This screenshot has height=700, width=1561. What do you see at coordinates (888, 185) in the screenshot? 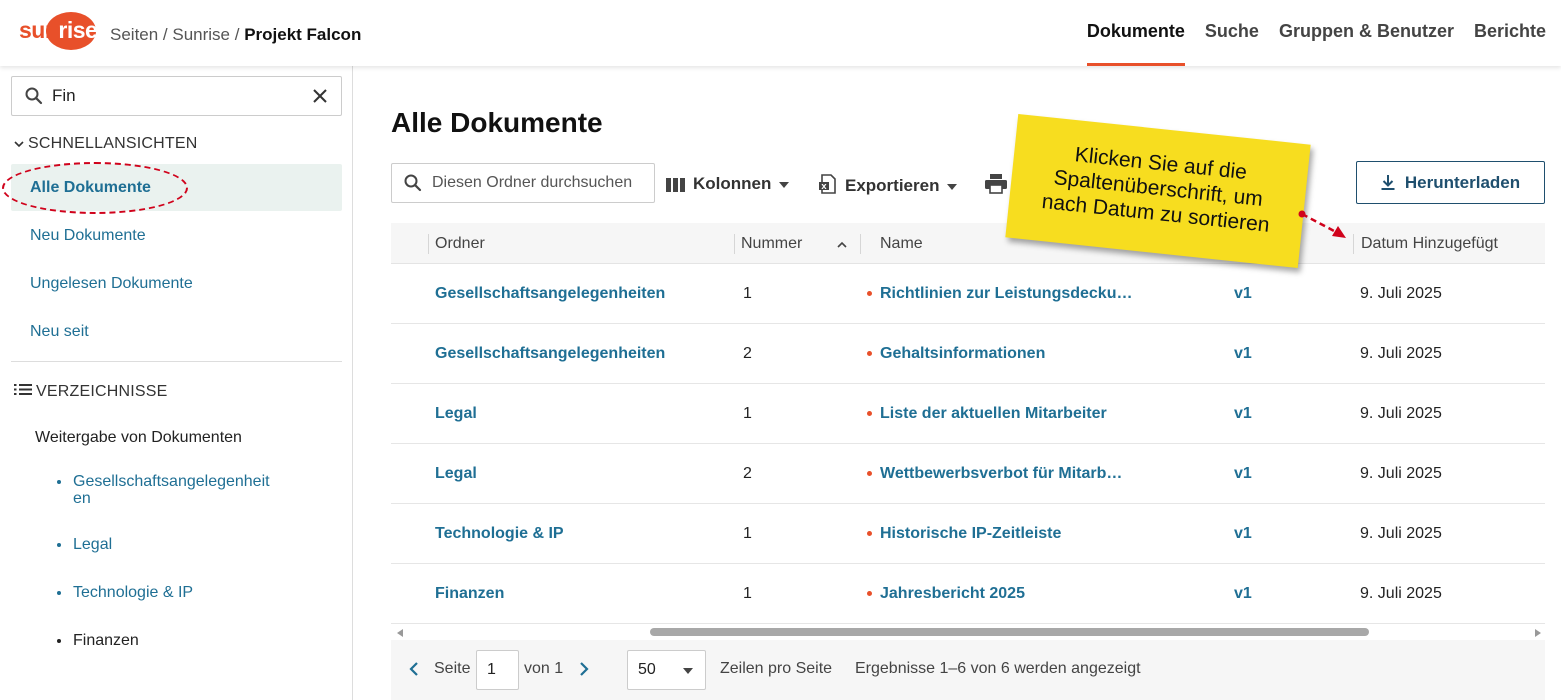
I see `export-button: X Exportieren` at bounding box center [888, 185].